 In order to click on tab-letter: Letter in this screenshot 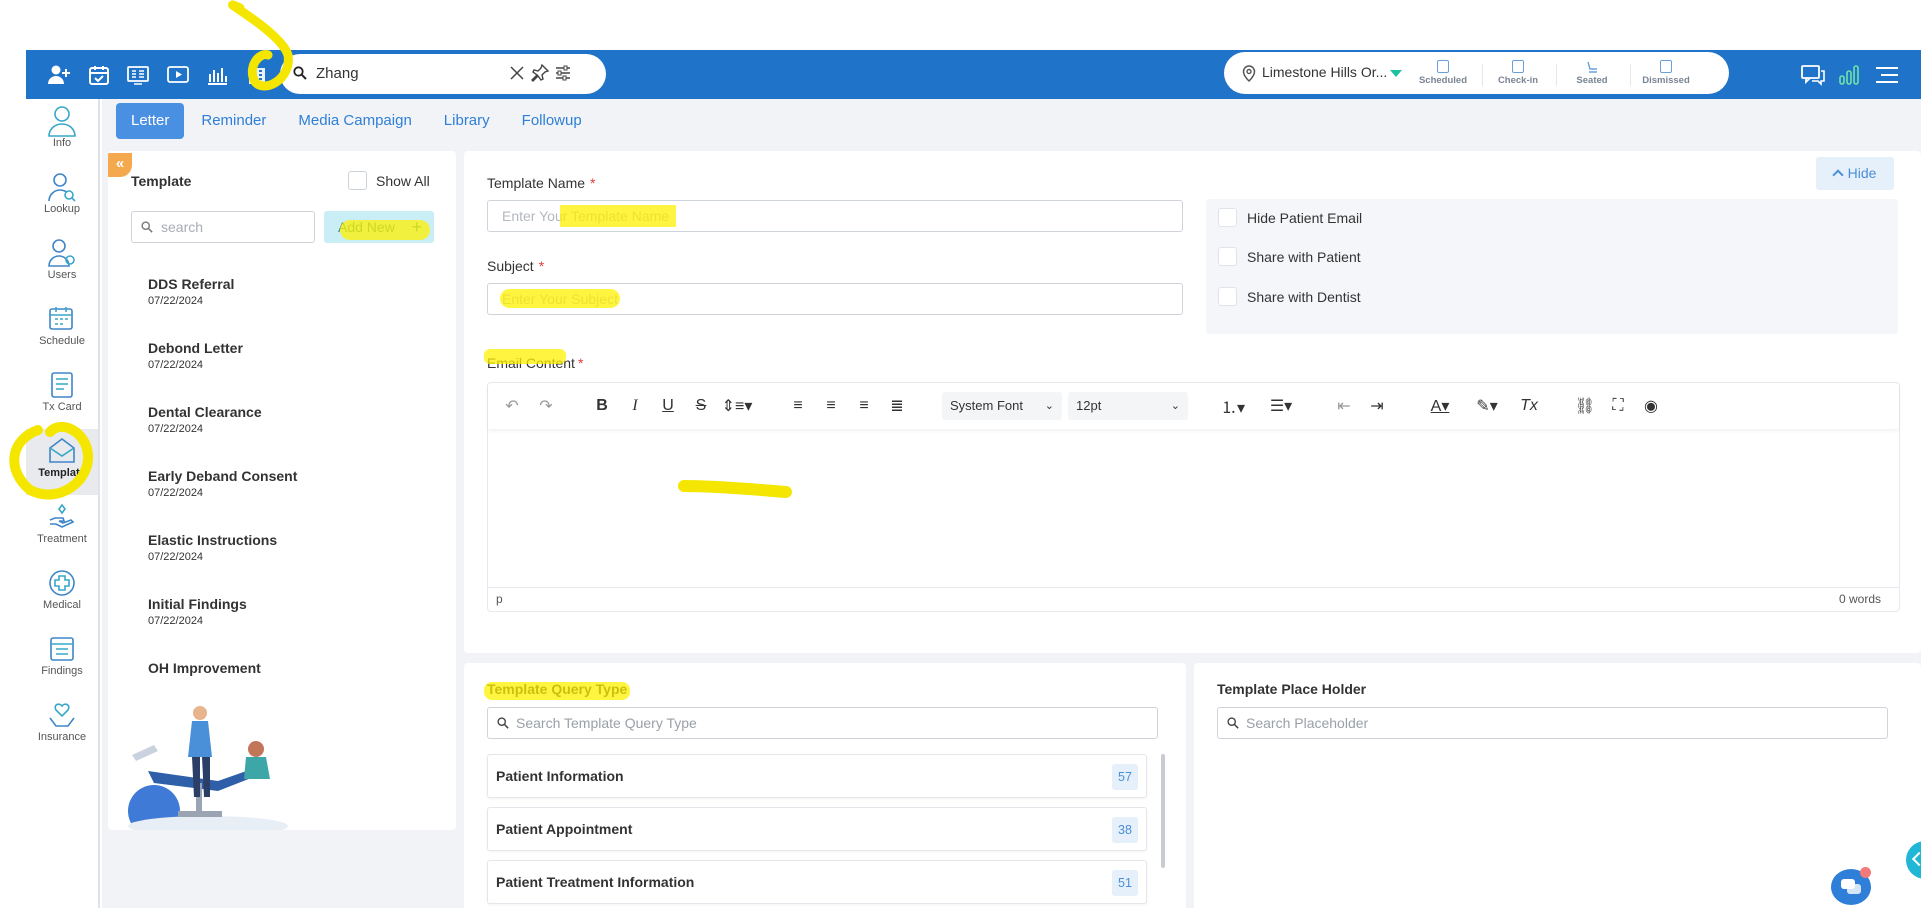, I will do `click(150, 121)`.